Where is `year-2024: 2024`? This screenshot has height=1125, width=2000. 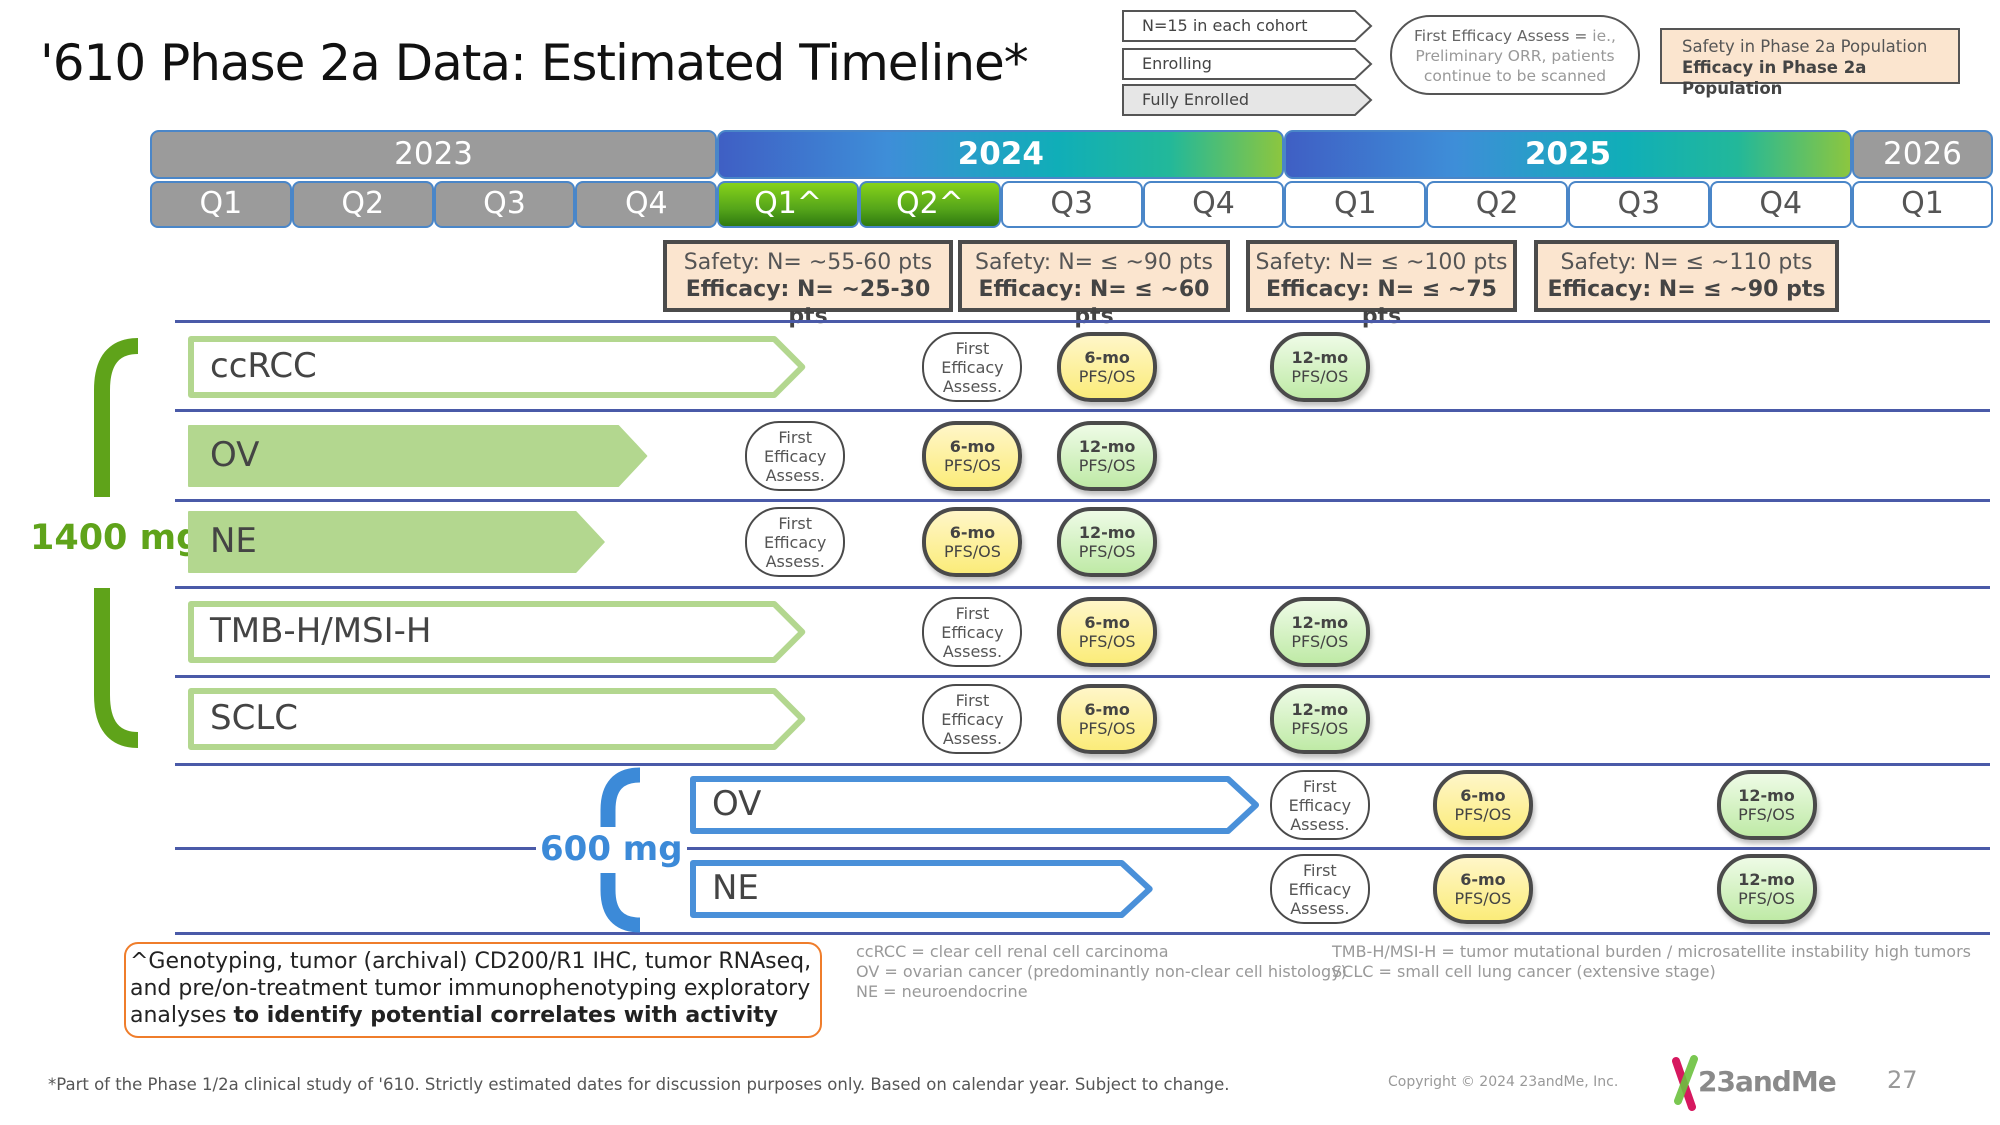
year-2024: 2024 is located at coordinates (1001, 154).